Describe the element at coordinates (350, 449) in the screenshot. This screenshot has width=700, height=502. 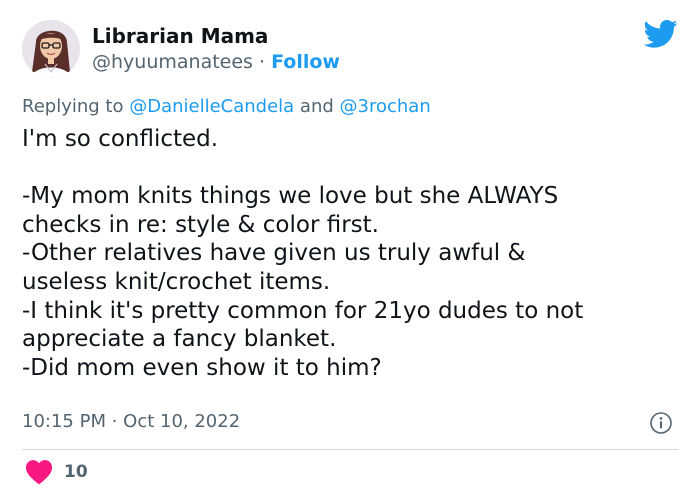
I see `divider` at that location.